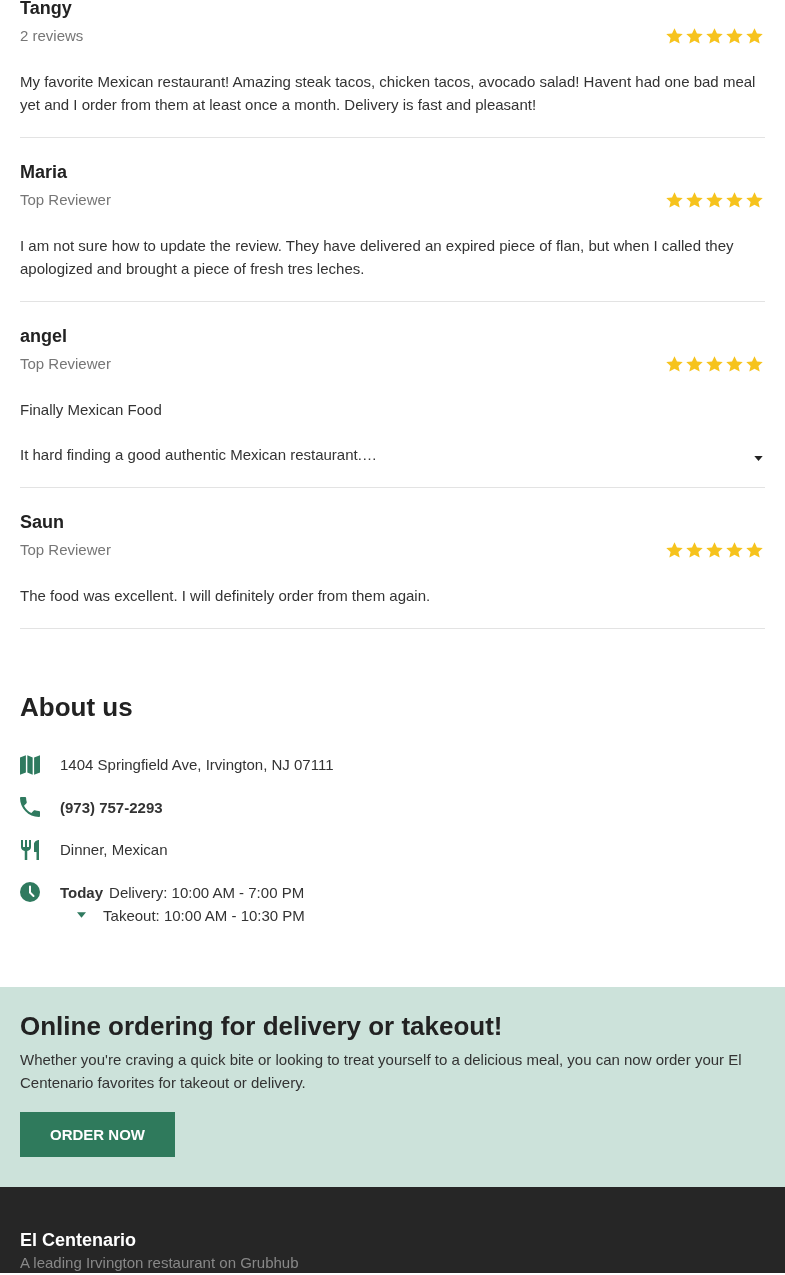 This screenshot has height=1275, width=785. I want to click on promo-heading: Online ordering for delivery or takeout!, so click(262, 1025).